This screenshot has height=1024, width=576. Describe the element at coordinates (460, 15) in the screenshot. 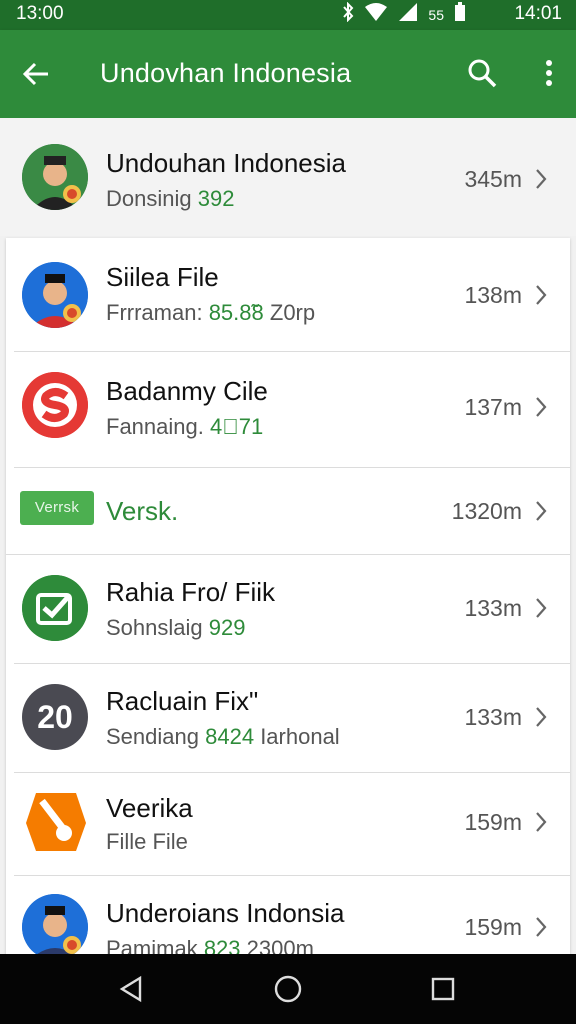

I see `battery-icon` at that location.